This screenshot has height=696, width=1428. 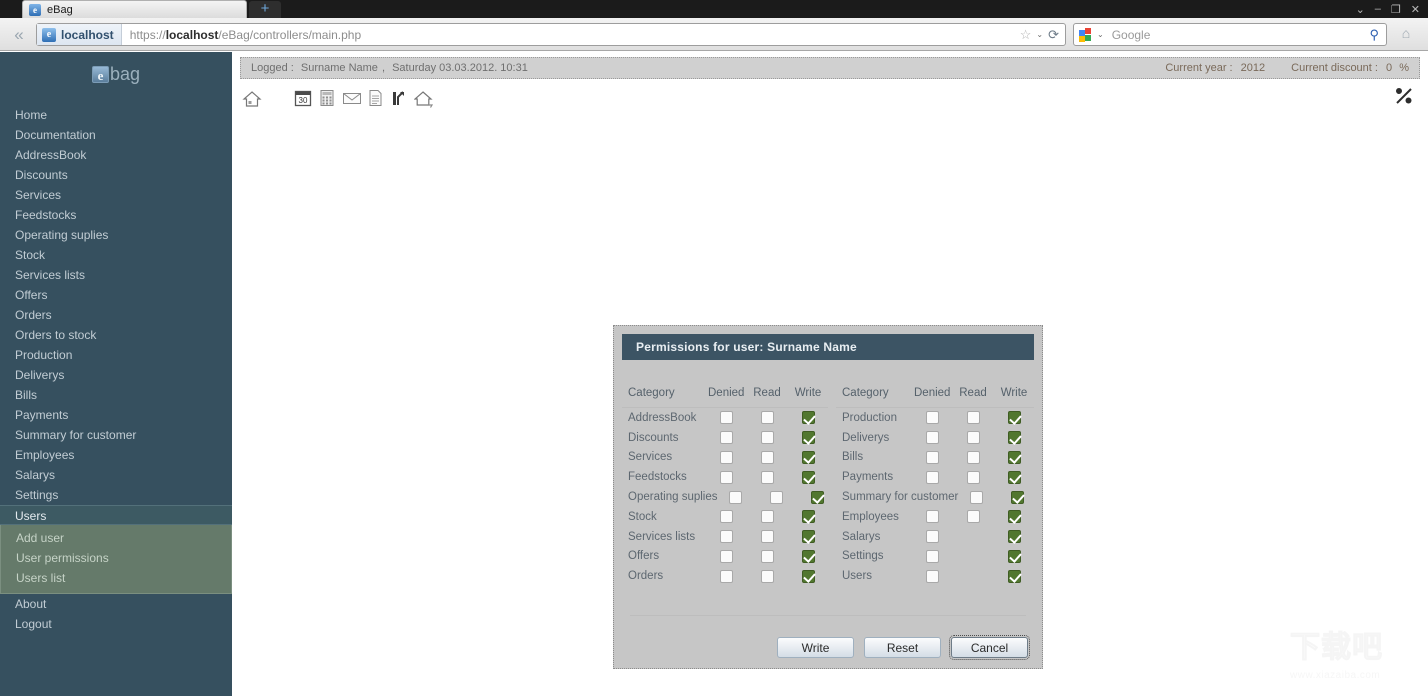 I want to click on browser-tab: e eBag, so click(x=134, y=9).